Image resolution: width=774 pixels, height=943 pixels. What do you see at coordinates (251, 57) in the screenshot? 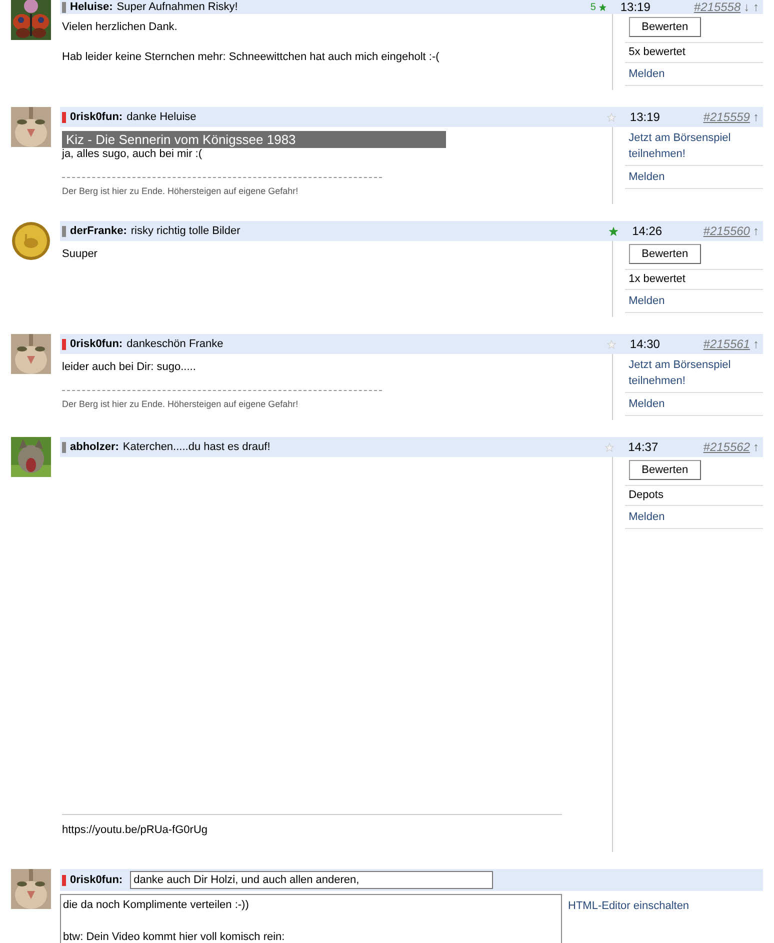
I see `post-text: Hab leider keine Sternchen mehr: Schneewittchen hat auch mich eingeholt :-(` at bounding box center [251, 57].